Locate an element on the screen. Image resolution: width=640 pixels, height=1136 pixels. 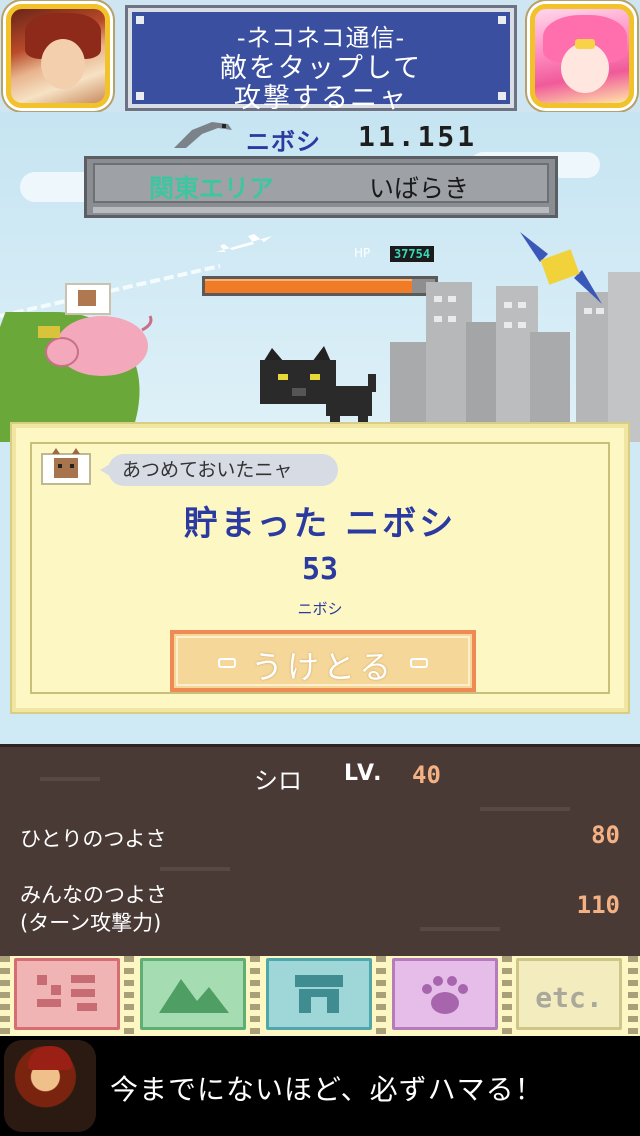
team-strength-label-line2: (ターン攻撃力) is located at coordinates (91, 923).